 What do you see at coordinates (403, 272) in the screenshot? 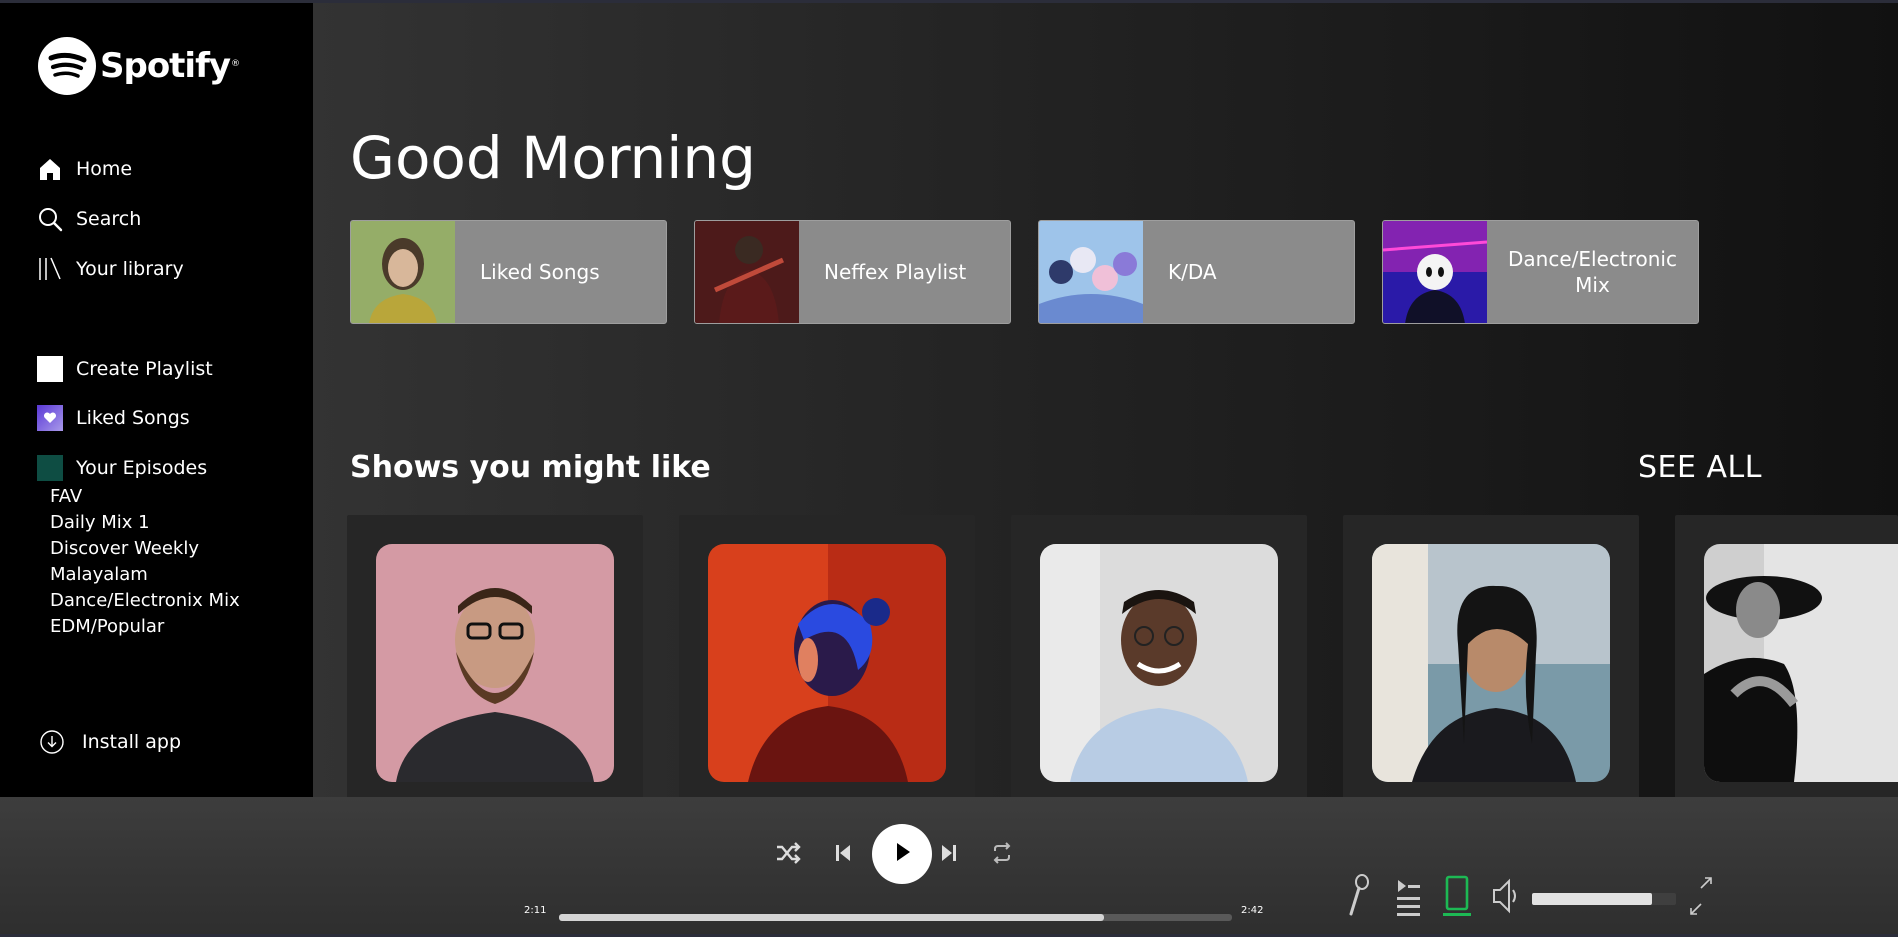
I see `liked-songs-thumbnail` at bounding box center [403, 272].